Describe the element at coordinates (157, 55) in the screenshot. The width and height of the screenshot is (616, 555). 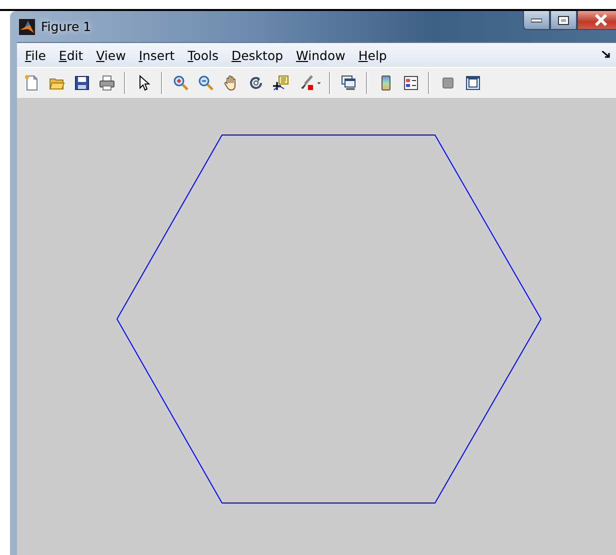
I see `menu-item: Insert` at that location.